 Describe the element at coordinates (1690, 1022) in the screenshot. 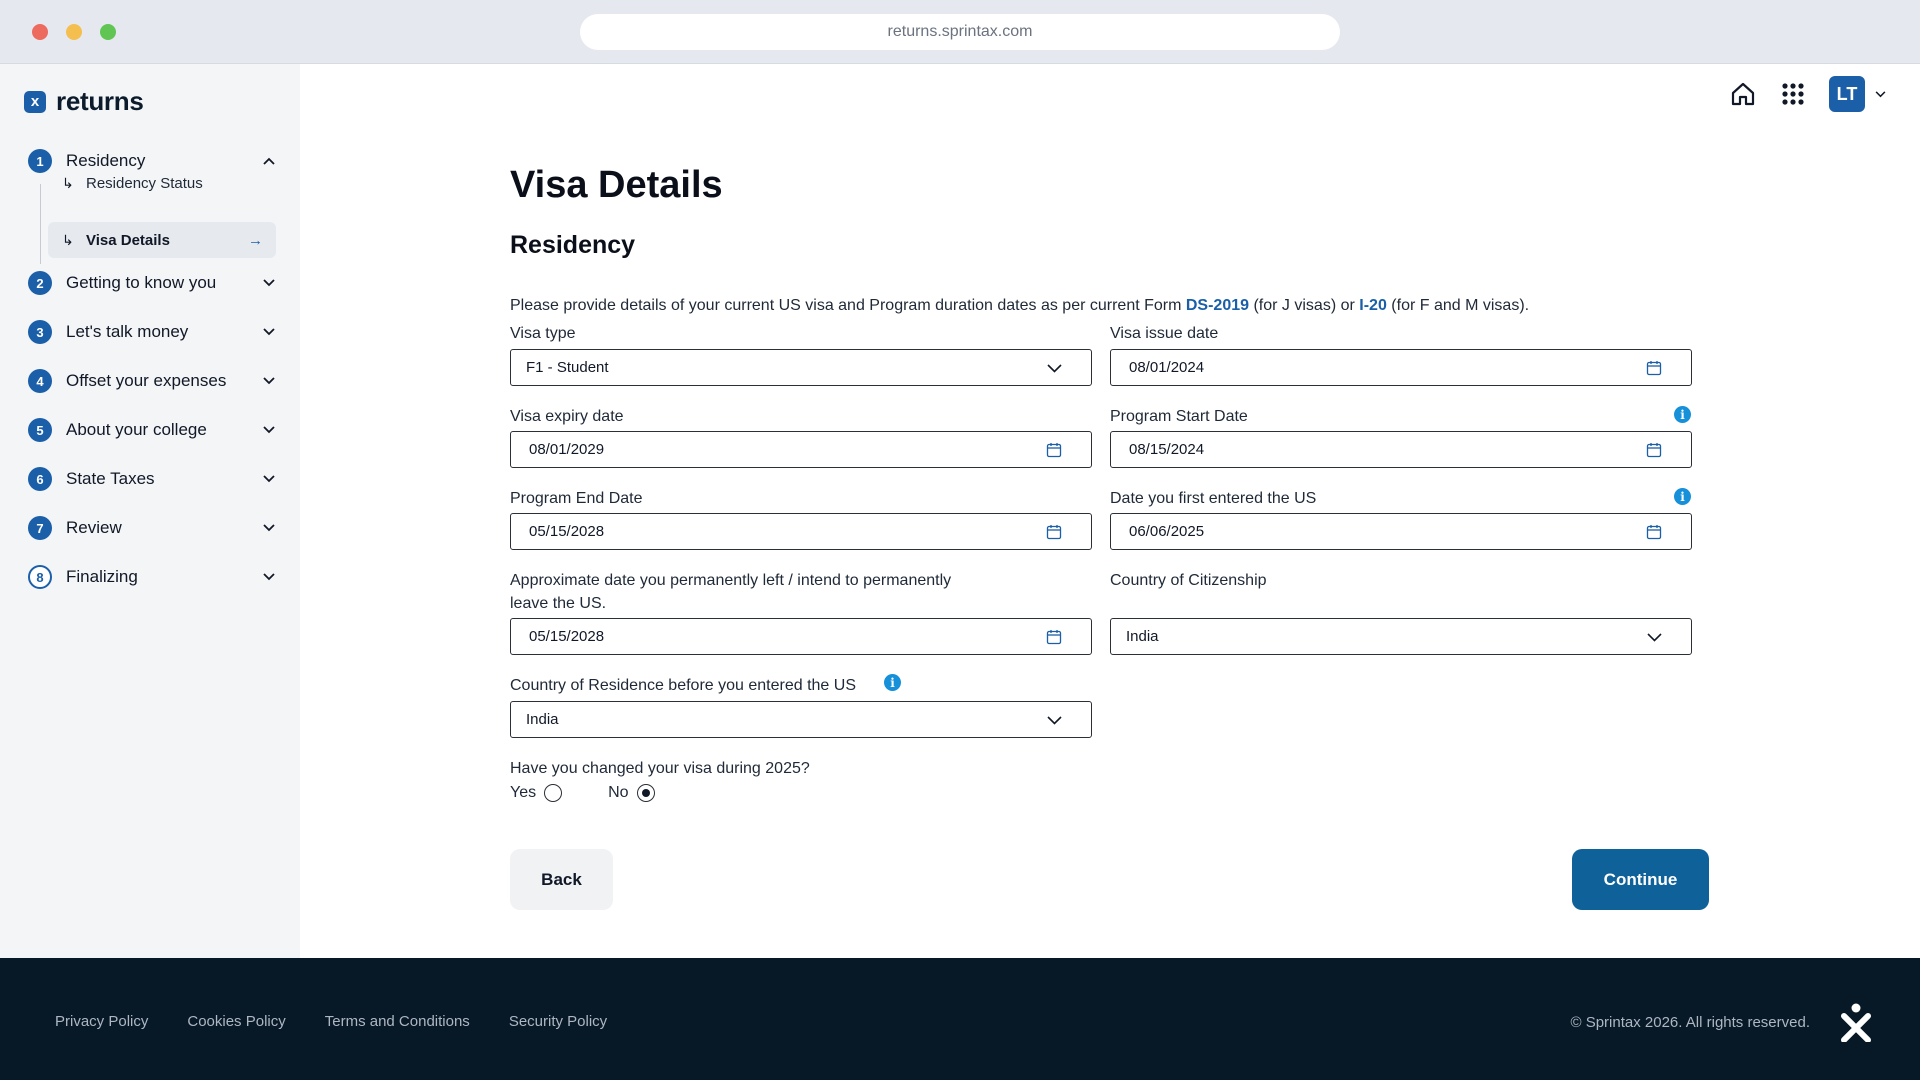

I see `copyright: © Sprintax 2026. All rights reserved.` at that location.